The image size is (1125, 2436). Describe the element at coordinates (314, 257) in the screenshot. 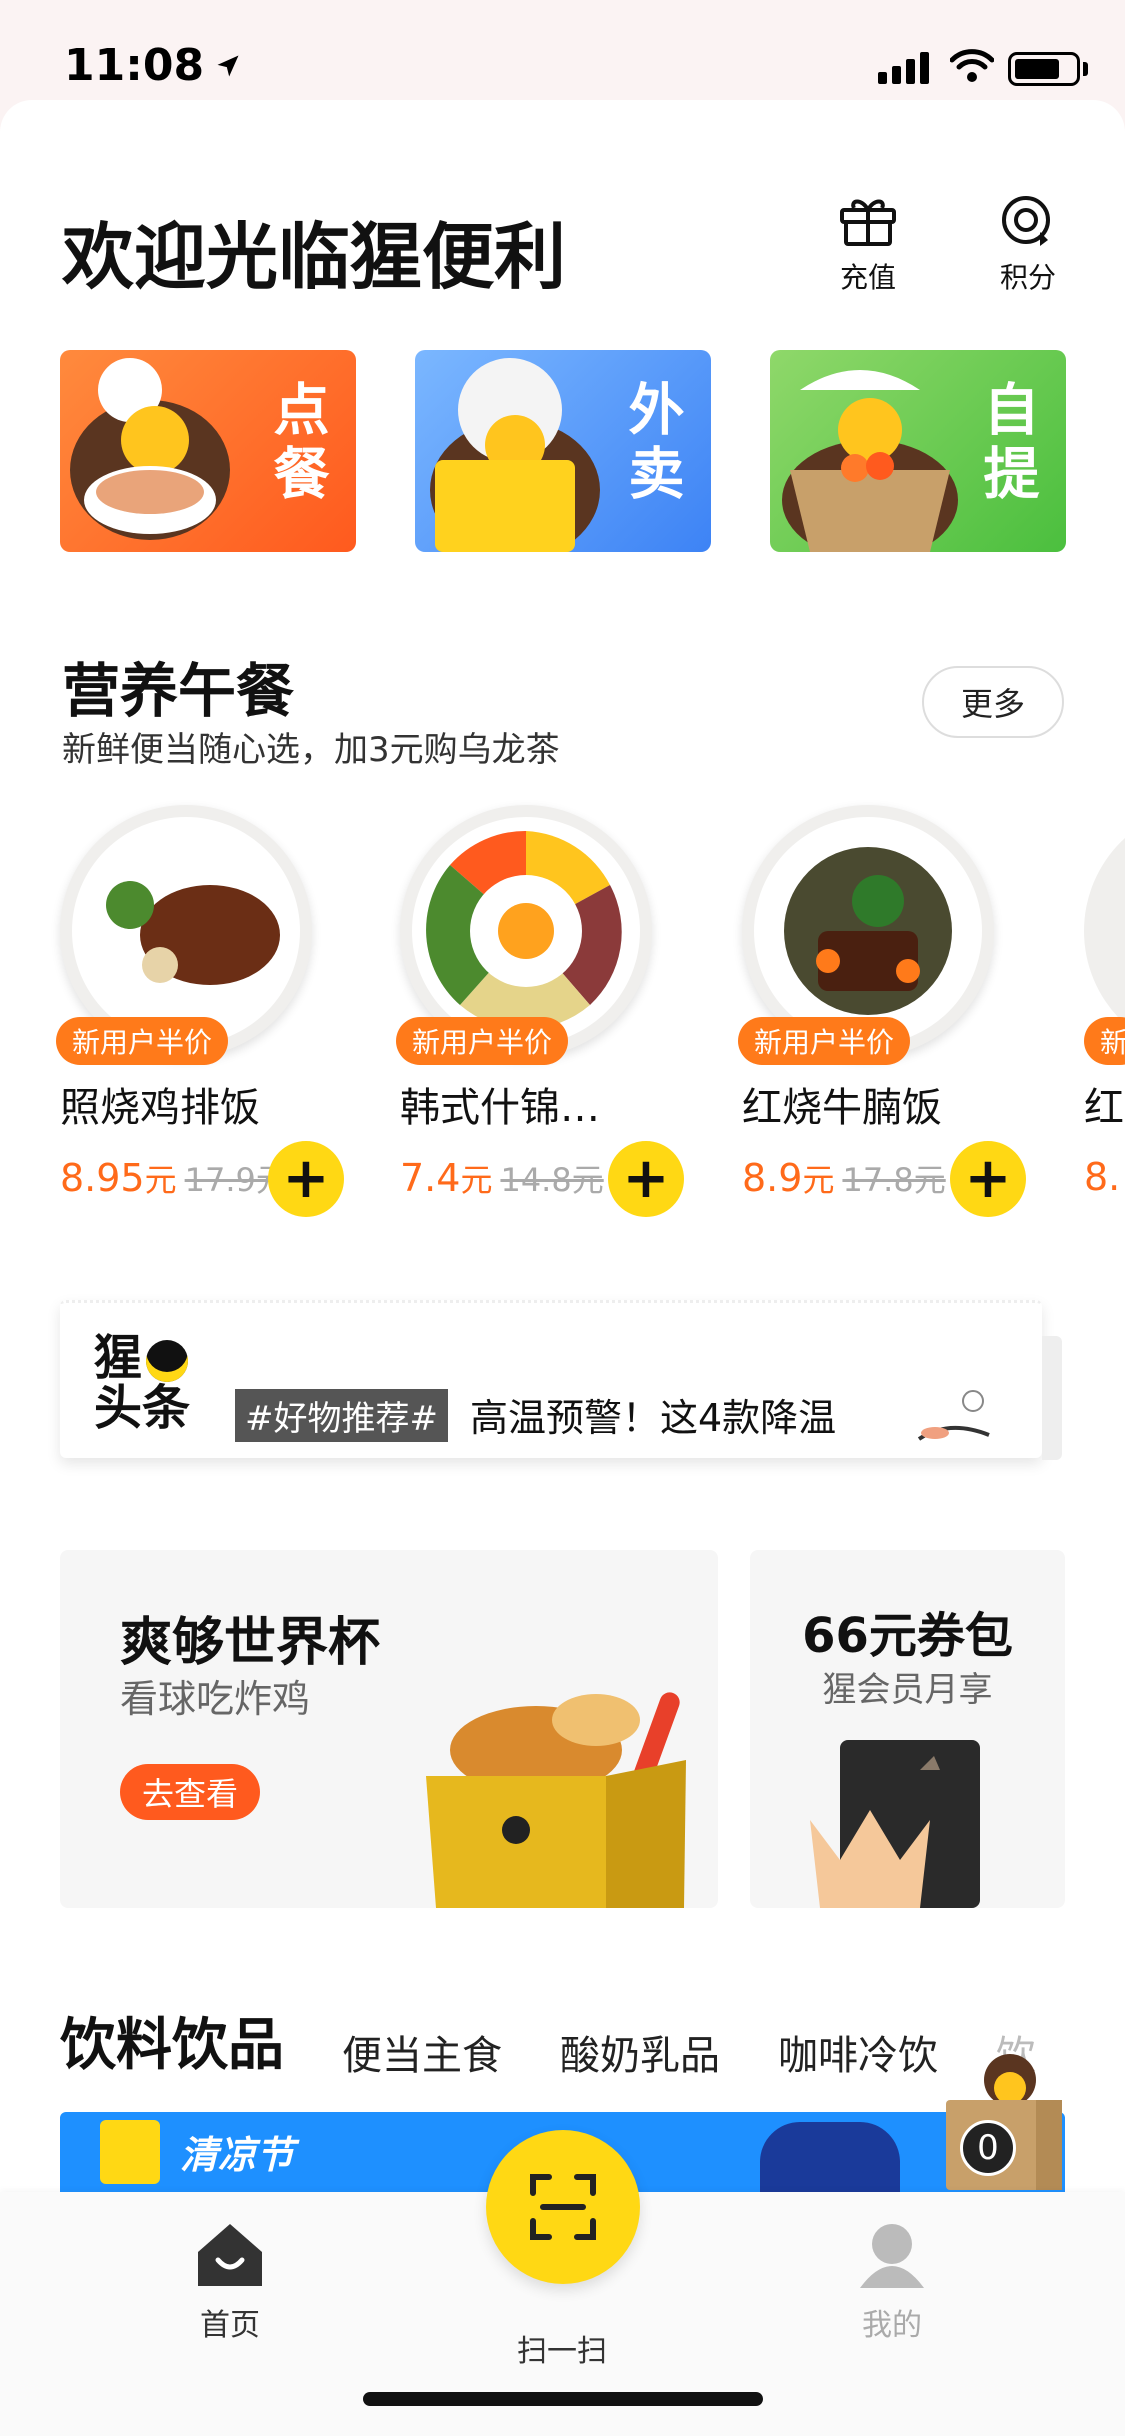

I see `page-title: 欢迎光临猩便利` at that location.